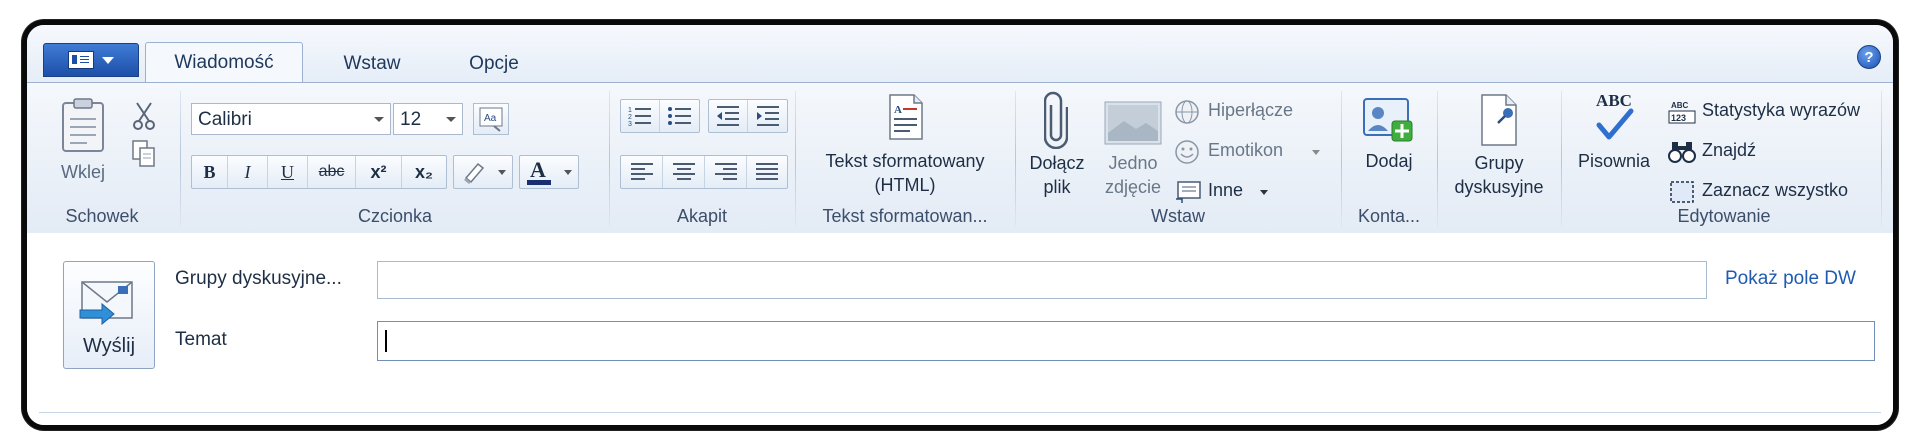  I want to click on align-right-button, so click(726, 172).